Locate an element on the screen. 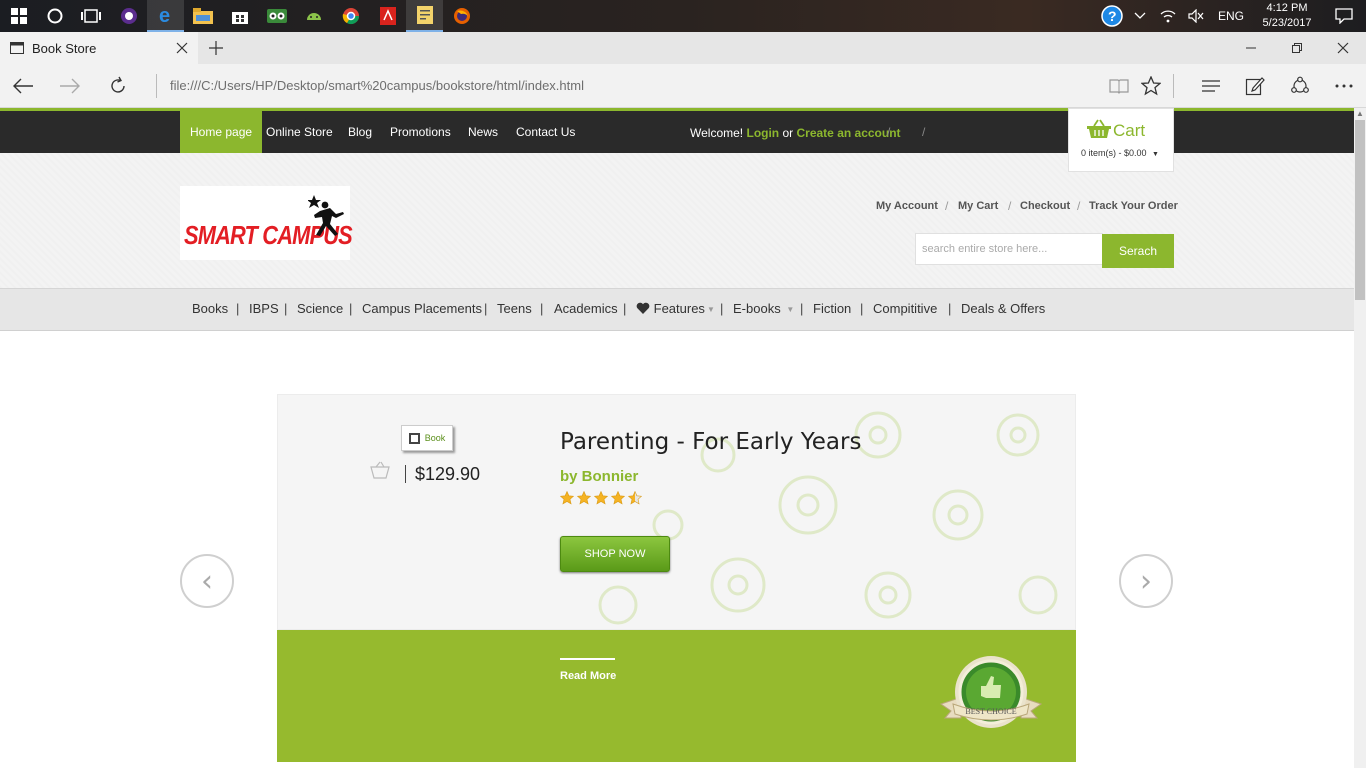  book-author: by Bonnier is located at coordinates (599, 476).